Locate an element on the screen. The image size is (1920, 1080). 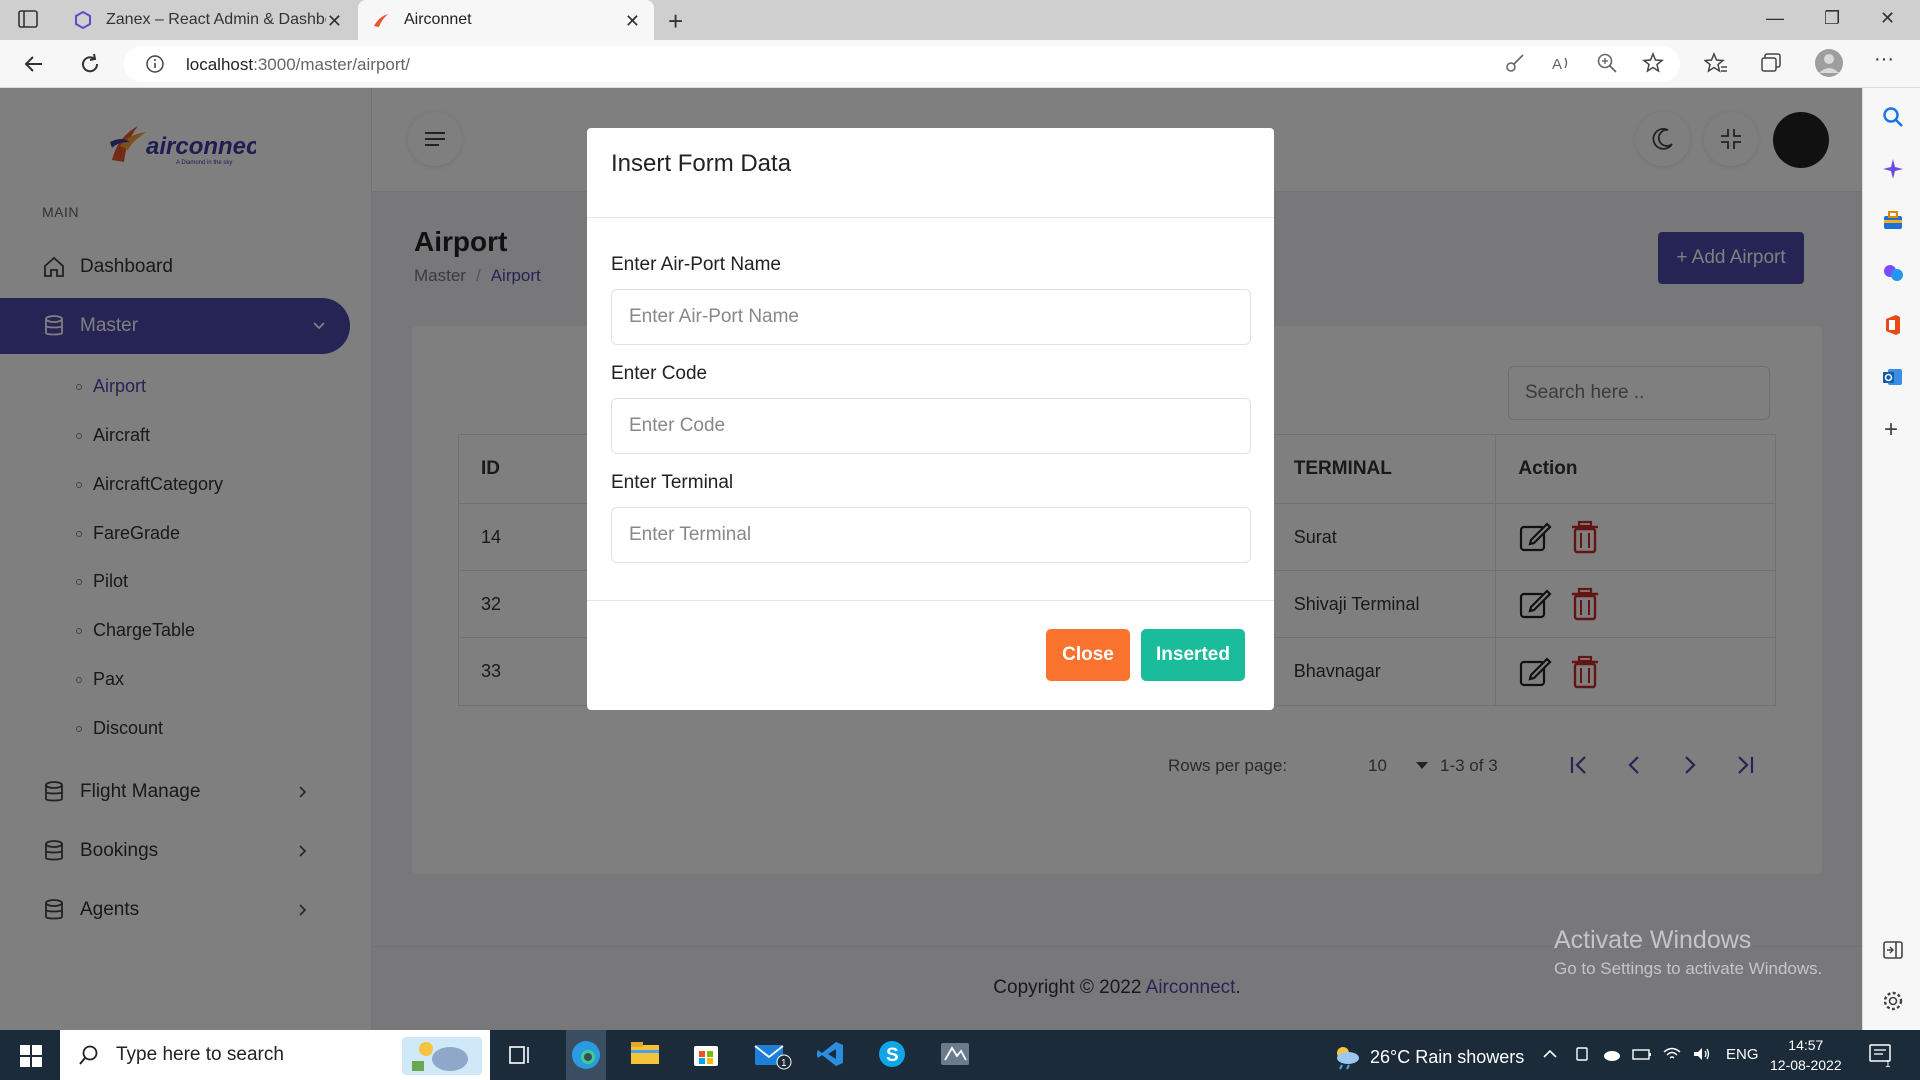
code-label: Enter Code is located at coordinates (659, 373).